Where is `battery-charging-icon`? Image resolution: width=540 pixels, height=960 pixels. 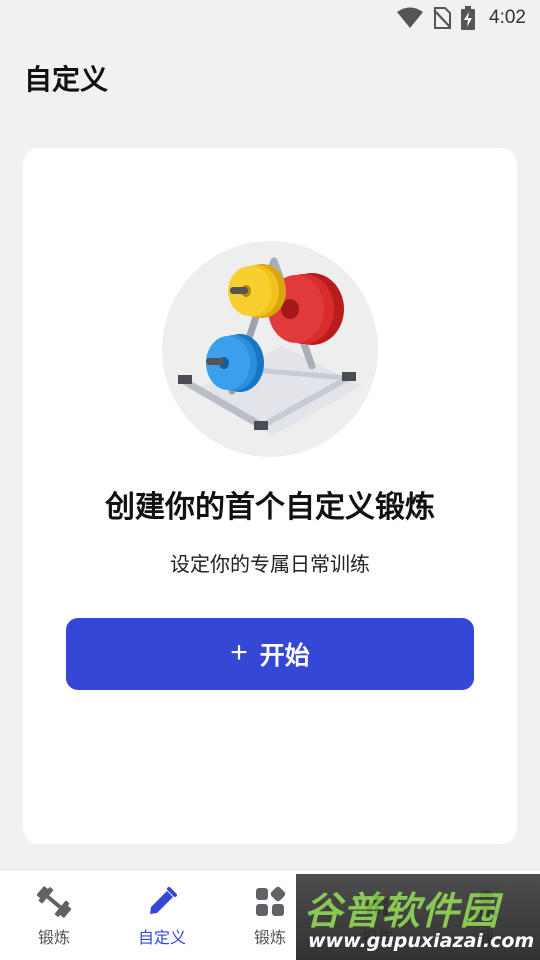
battery-charging-icon is located at coordinates (468, 18).